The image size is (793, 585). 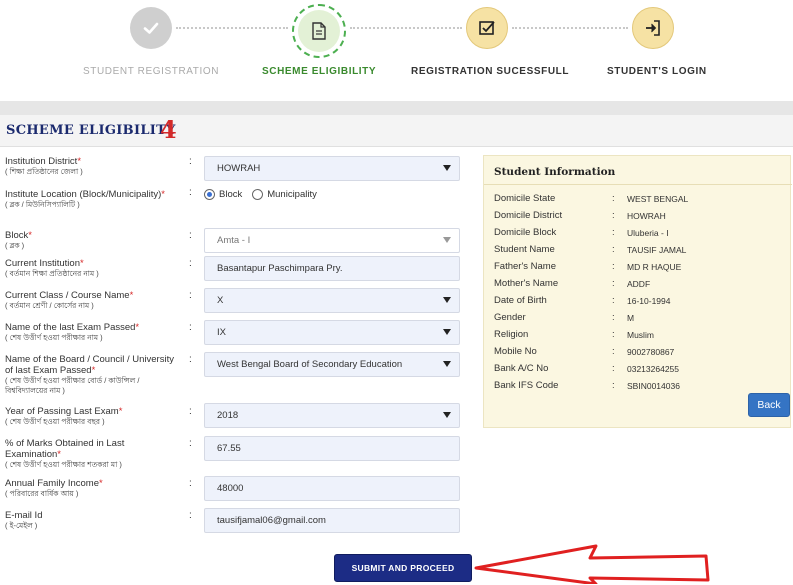 What do you see at coordinates (591, 198) in the screenshot?
I see `info-row: Domicile State: WEST BENGAL` at bounding box center [591, 198].